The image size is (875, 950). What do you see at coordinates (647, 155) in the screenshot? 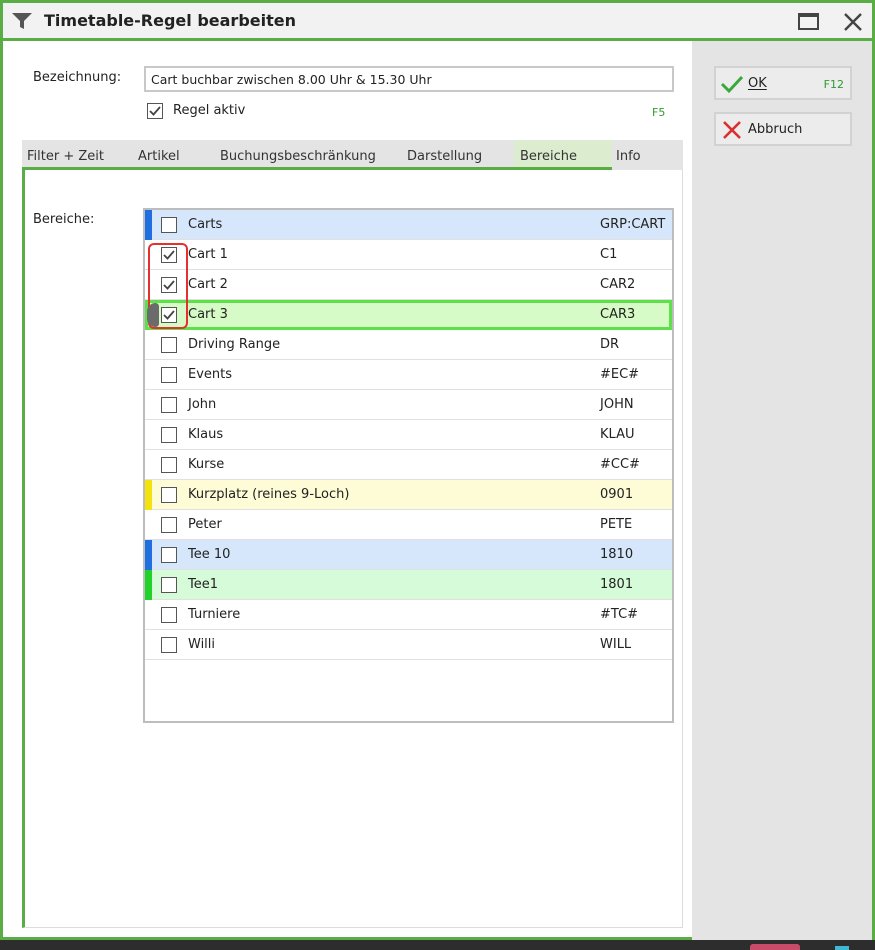
I see `tab-info: Info` at bounding box center [647, 155].